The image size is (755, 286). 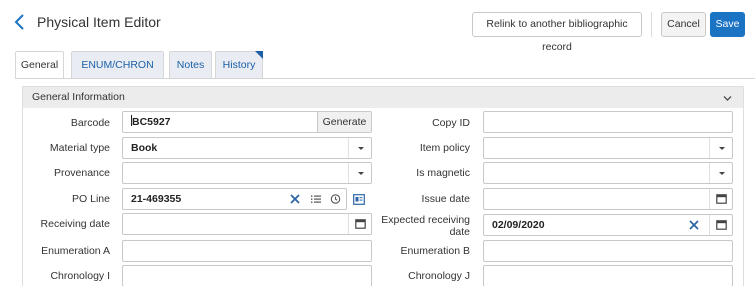 I want to click on copy-id-input, so click(x=608, y=122).